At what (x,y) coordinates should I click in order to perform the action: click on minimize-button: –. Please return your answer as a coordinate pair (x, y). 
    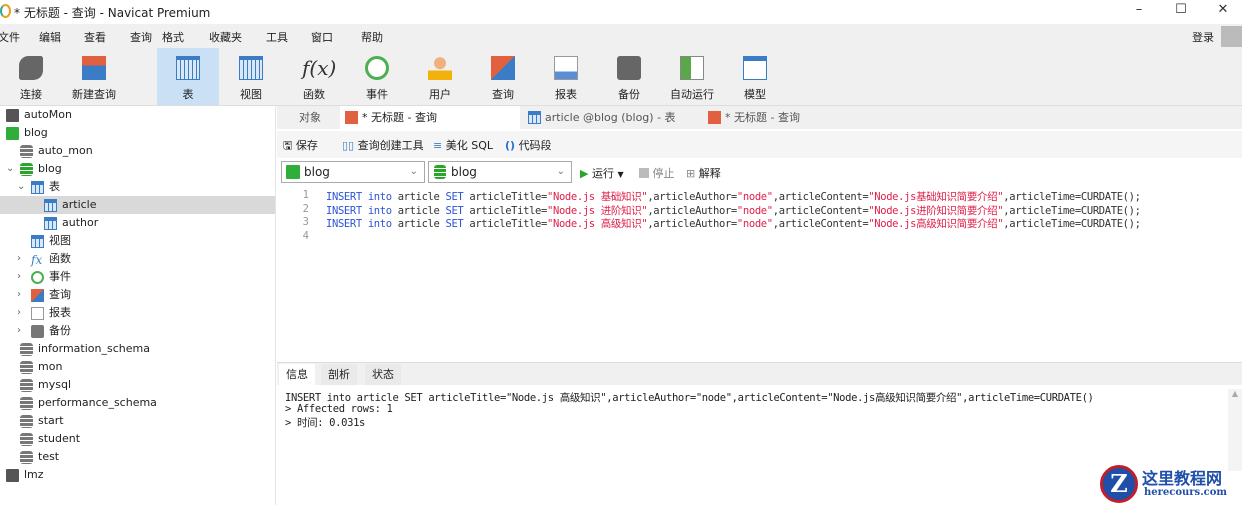
    Looking at the image, I should click on (1139, 11).